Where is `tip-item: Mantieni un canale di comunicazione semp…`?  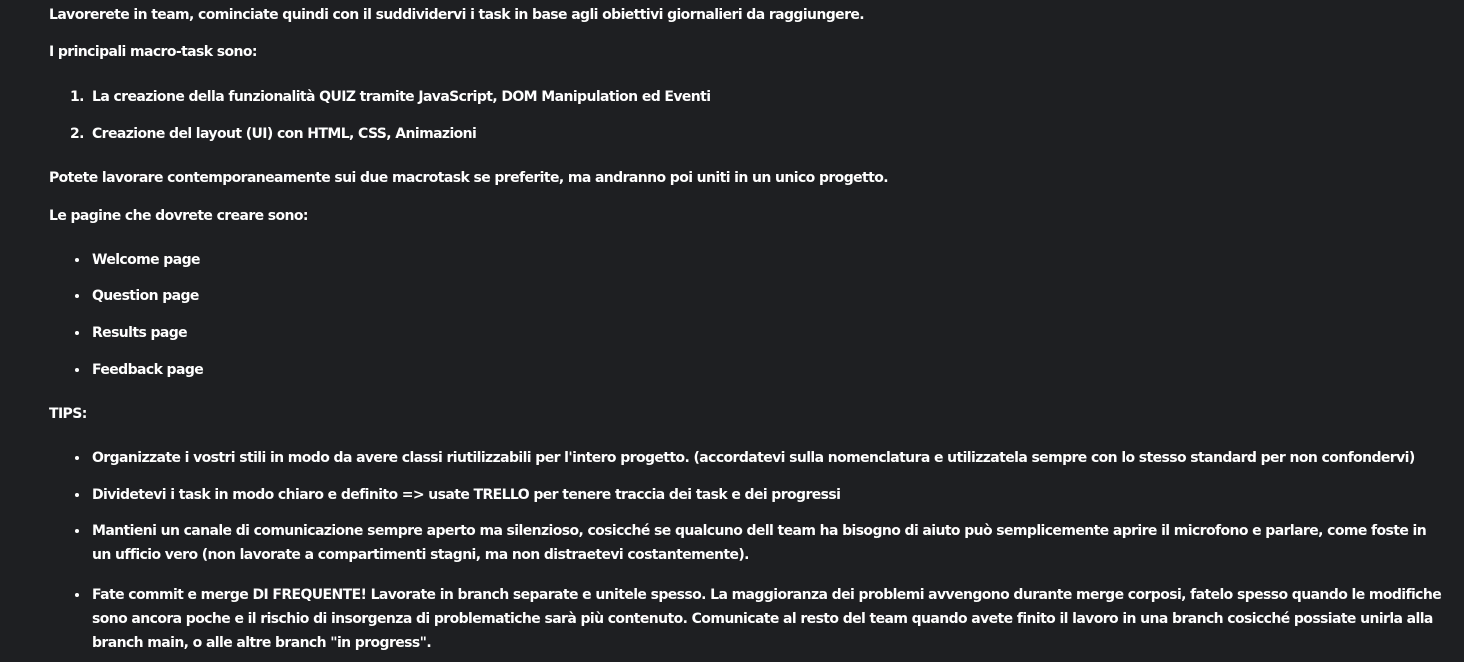
tip-item: Mantieni un canale di comunicazione semp… is located at coordinates (758, 543).